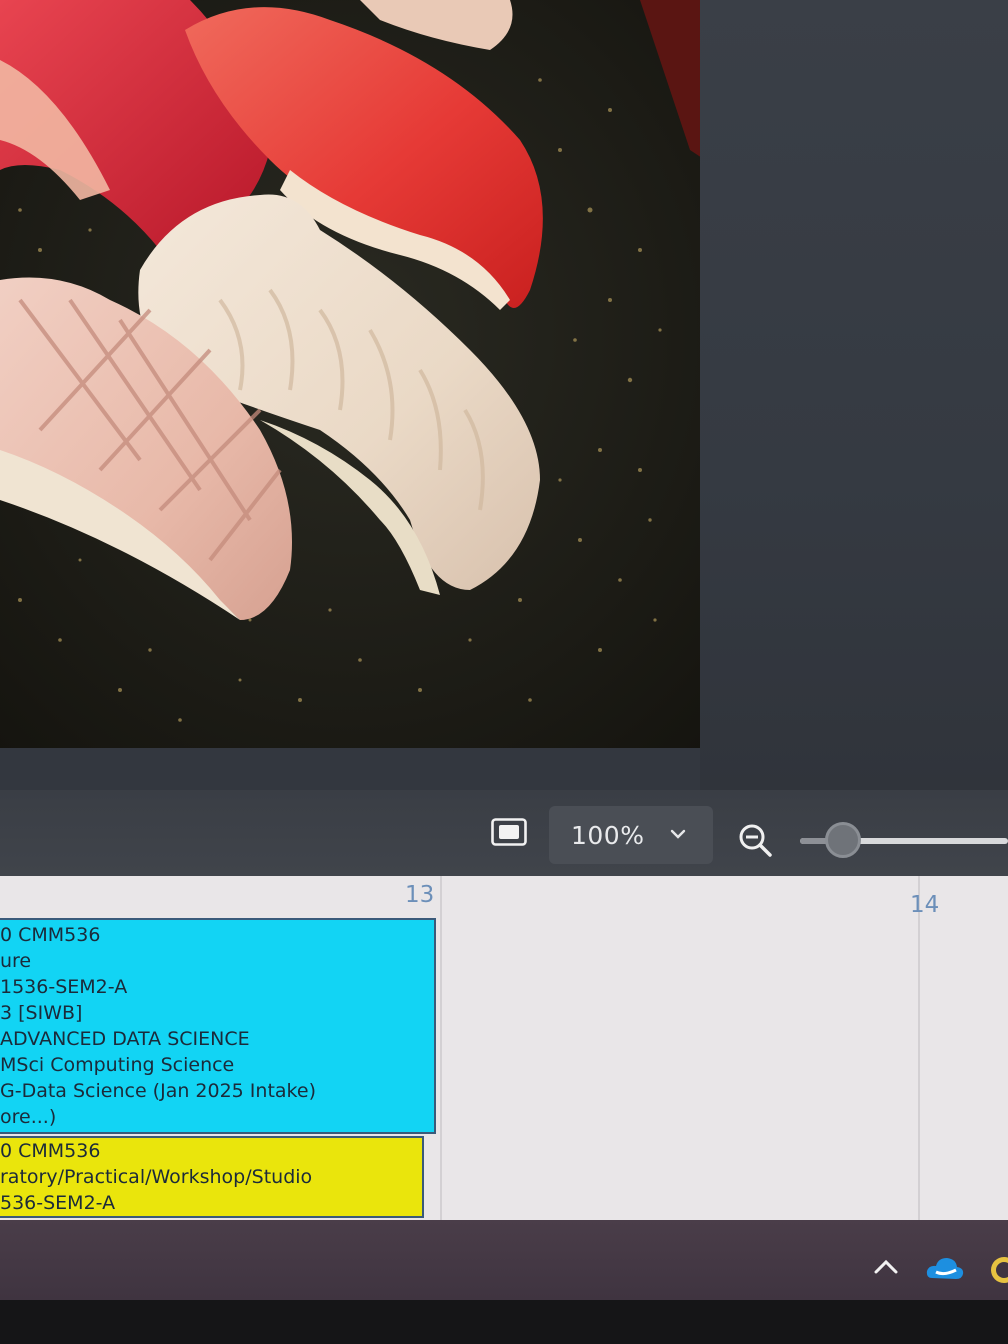  I want to click on fit-to-window-button, so click(509, 834).